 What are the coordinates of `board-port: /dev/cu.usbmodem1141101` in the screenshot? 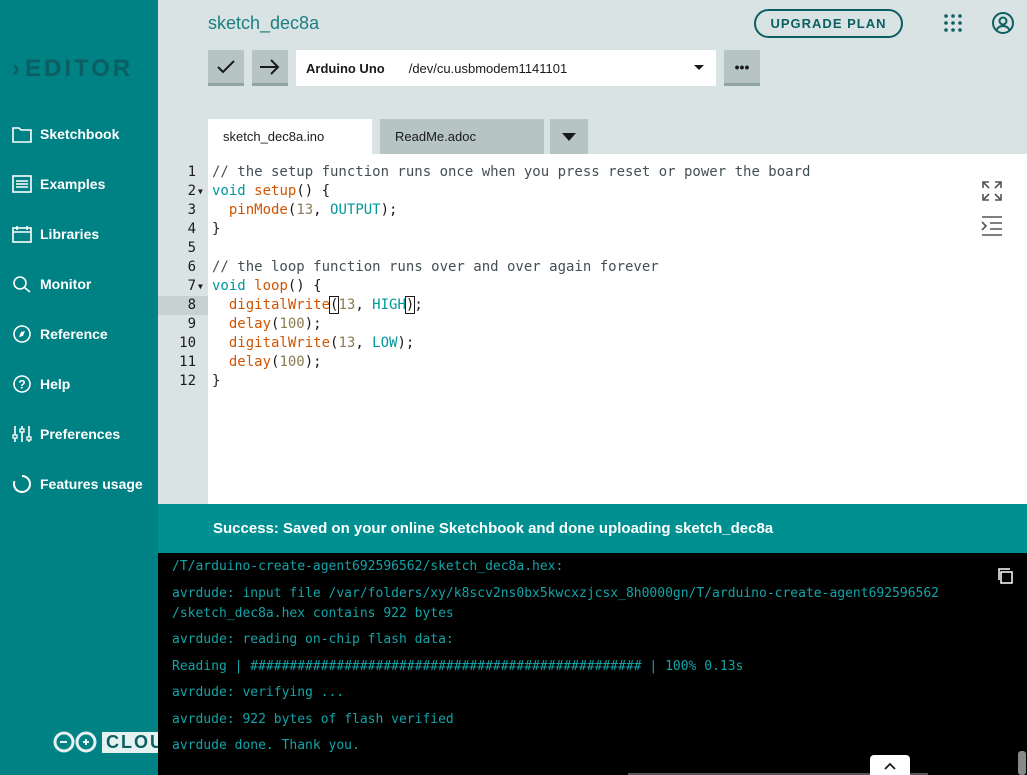 It's located at (488, 68).